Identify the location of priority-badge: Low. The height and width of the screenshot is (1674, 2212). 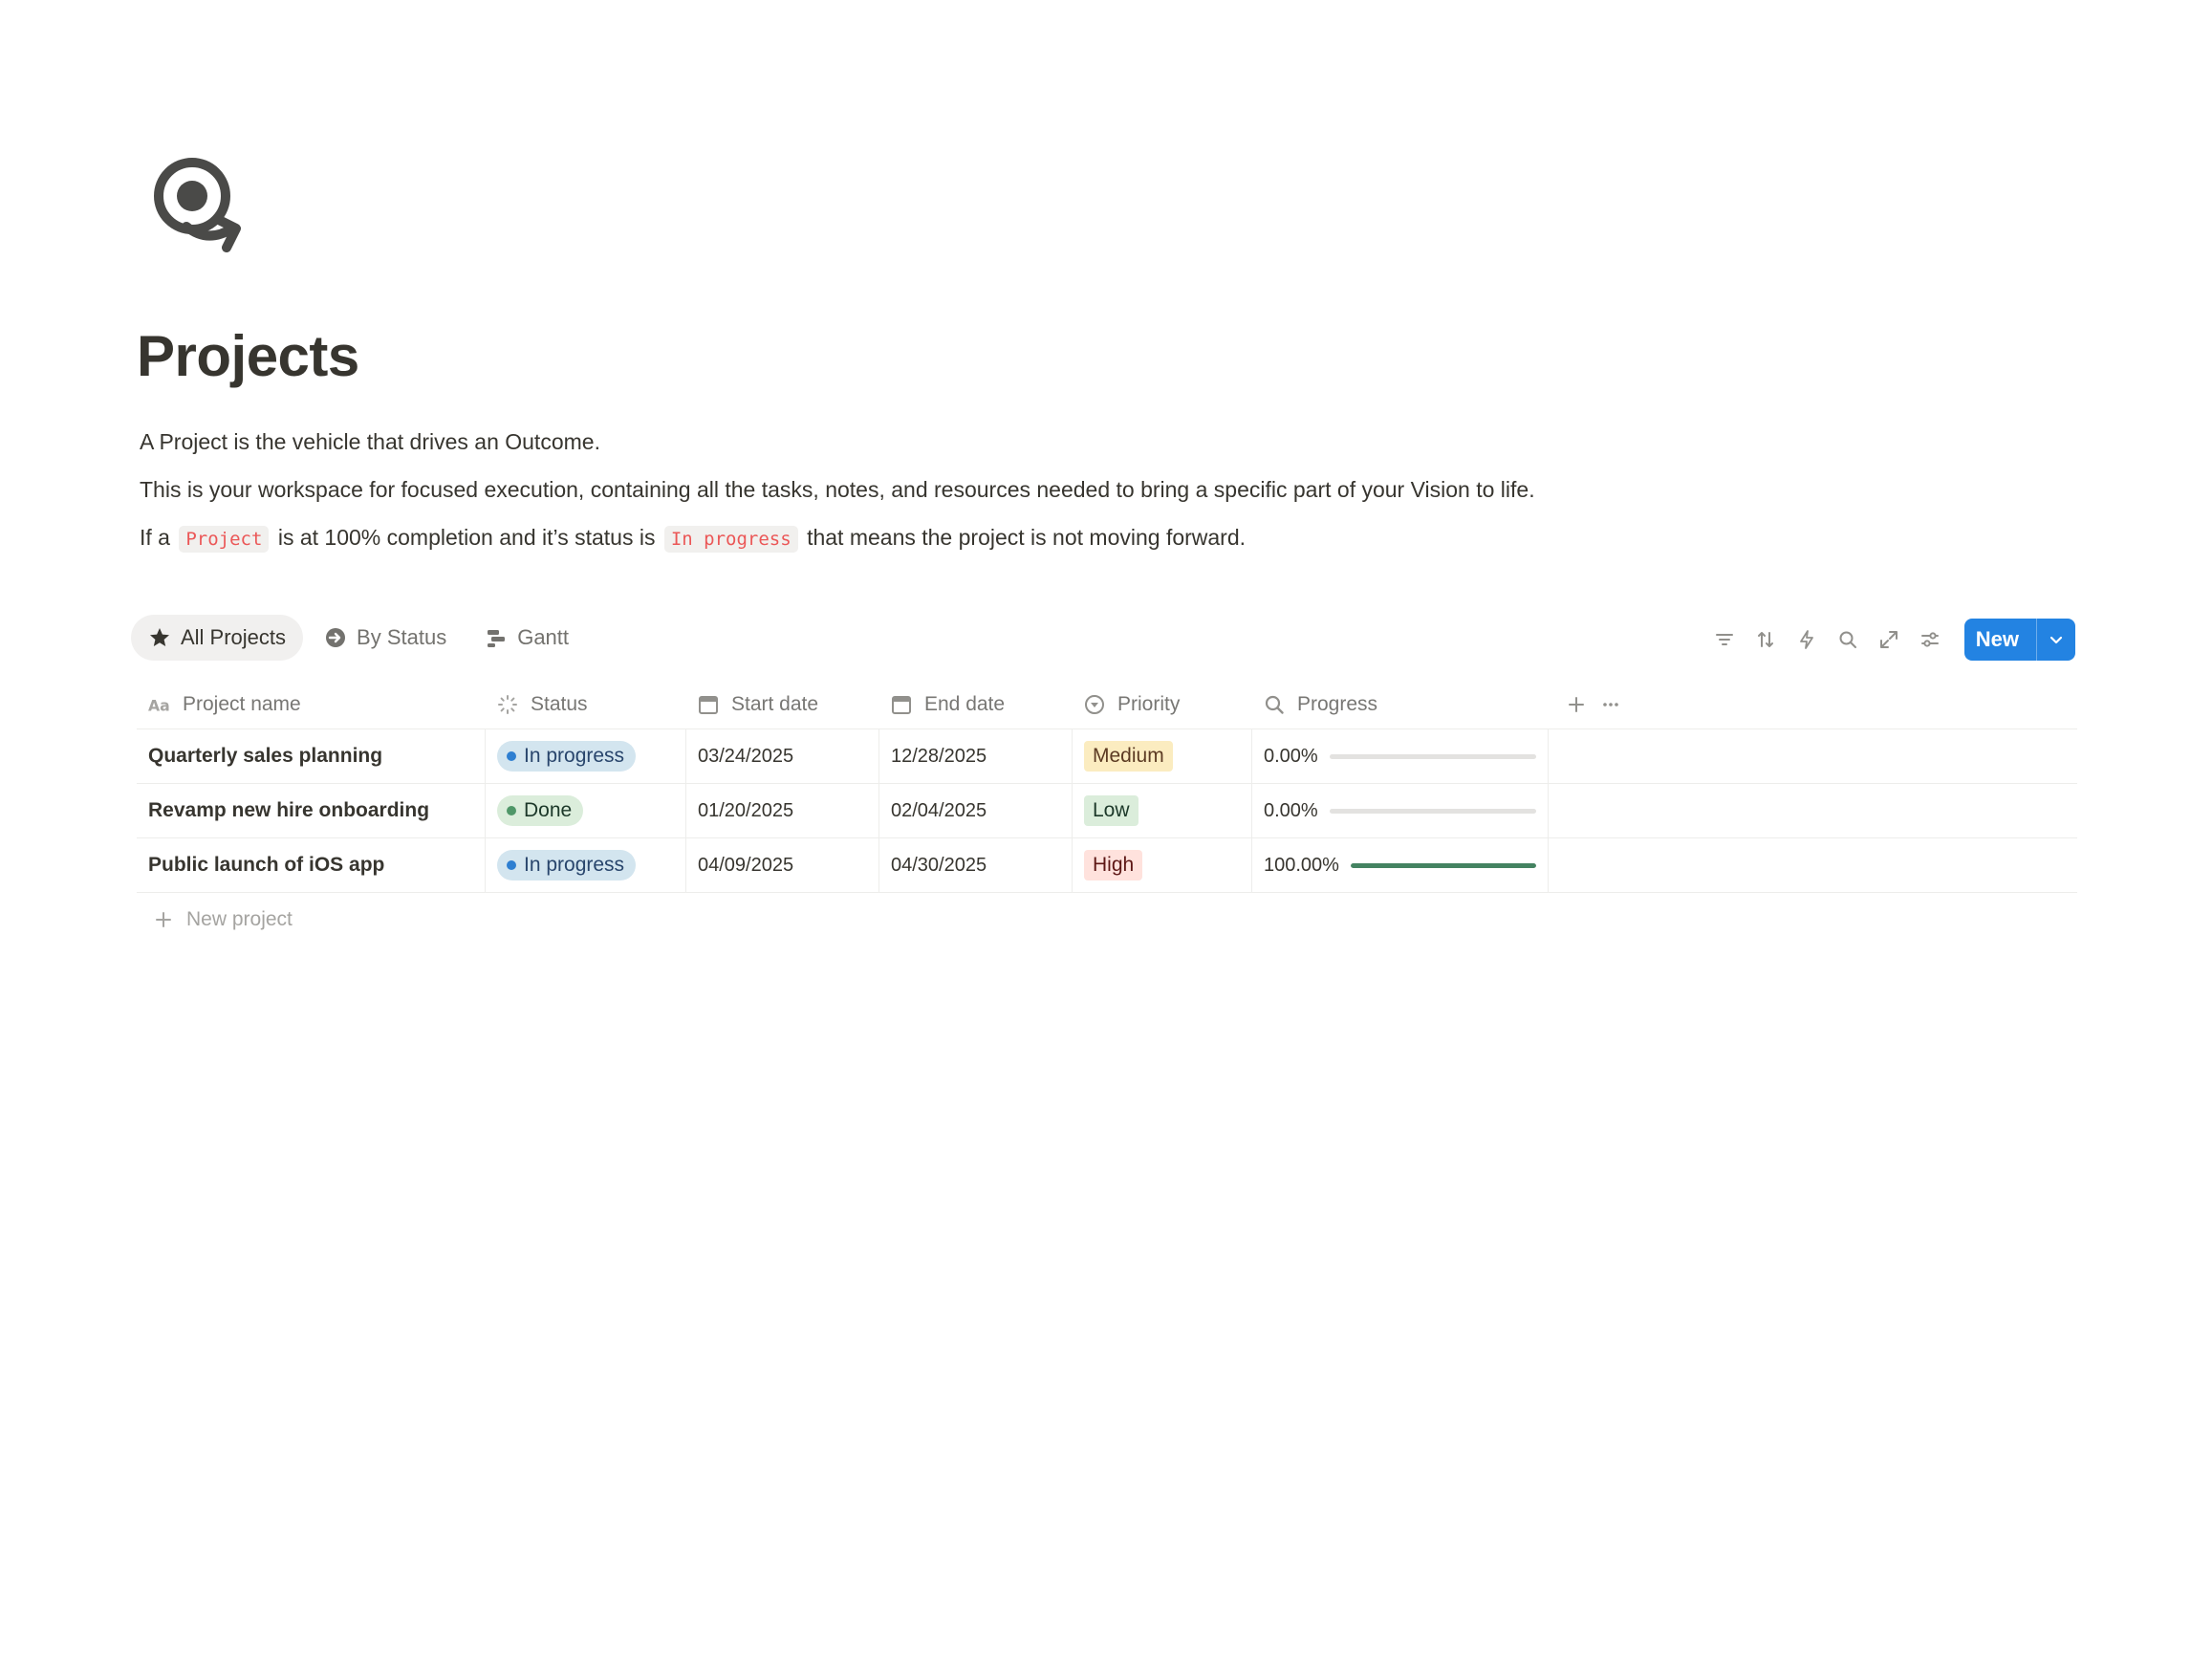
(1111, 811).